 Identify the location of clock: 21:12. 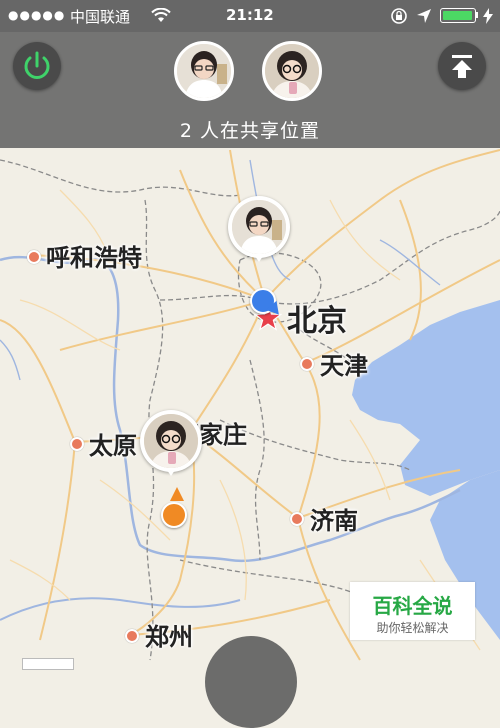
(250, 15).